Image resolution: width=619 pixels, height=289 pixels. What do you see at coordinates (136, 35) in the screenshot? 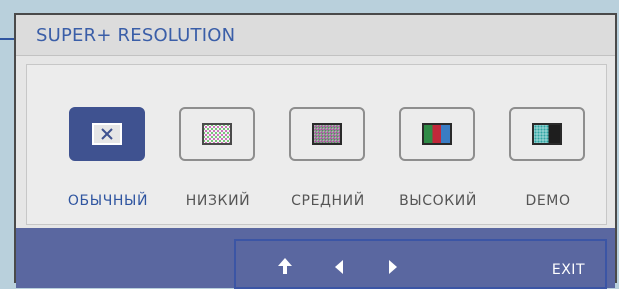
I see `panel-title: SUPER+ RESOLUTION` at bounding box center [136, 35].